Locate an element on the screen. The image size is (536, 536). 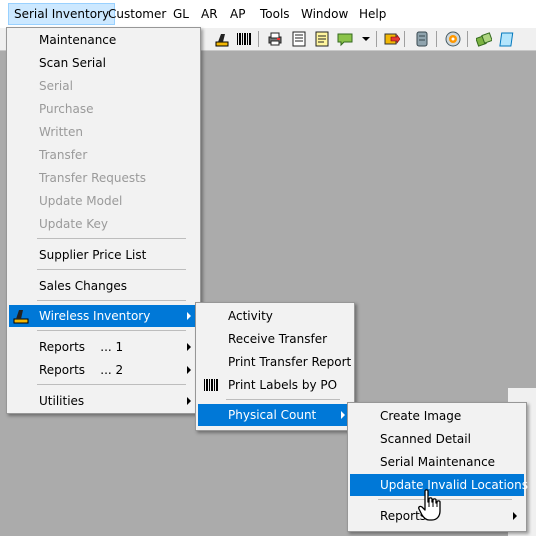
menu-item-maintenance: Maintenance is located at coordinates (103, 40).